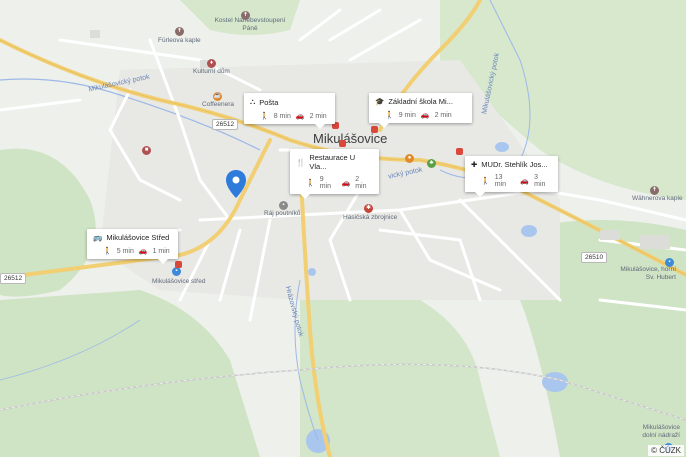  What do you see at coordinates (218, 104) in the screenshot?
I see `coffee-label: Coffeenera` at bounding box center [218, 104].